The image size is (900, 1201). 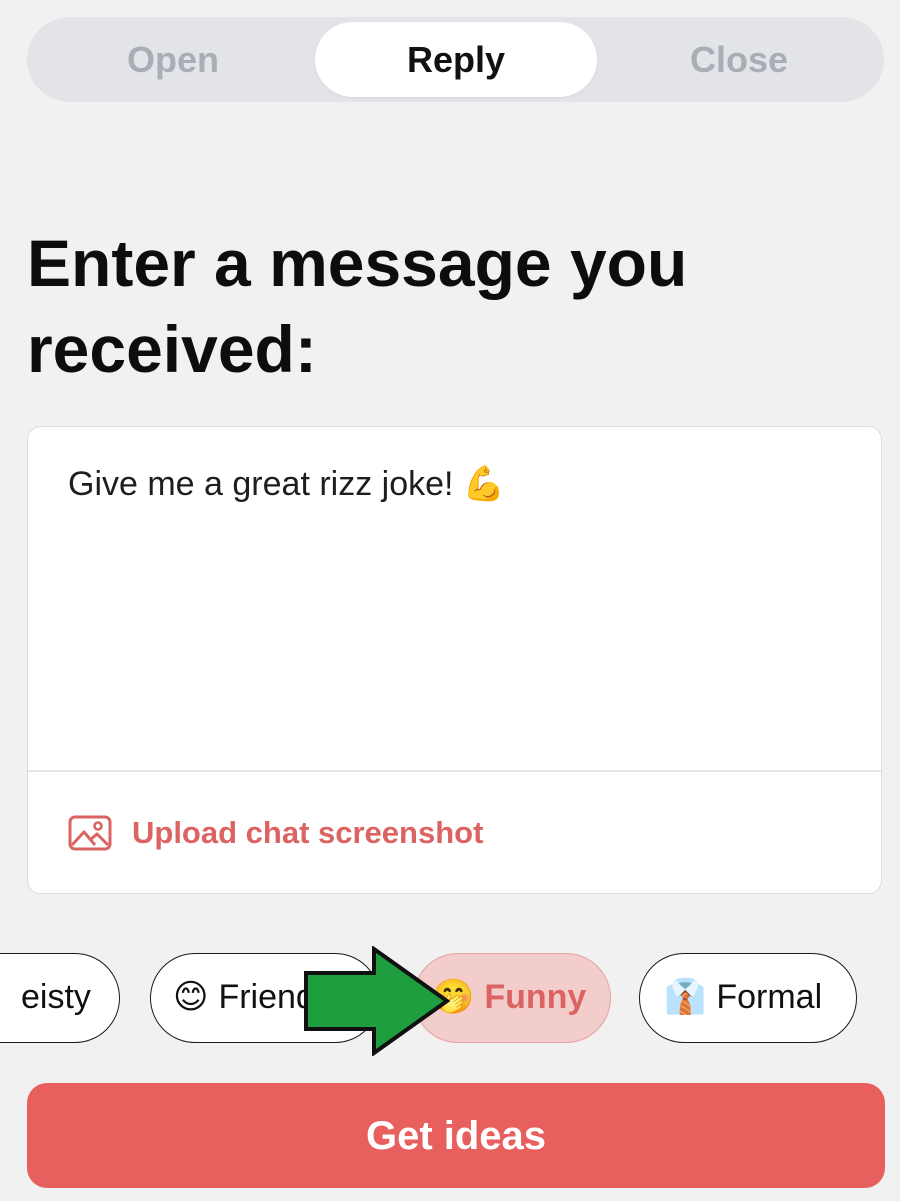 I want to click on image-icon, so click(x=90, y=833).